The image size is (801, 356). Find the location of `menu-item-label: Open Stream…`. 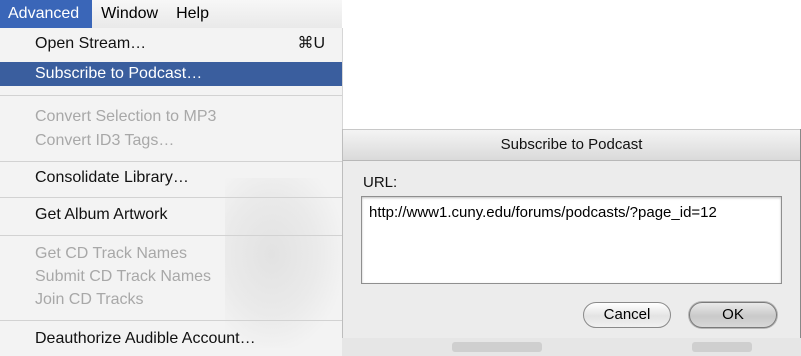

menu-item-label: Open Stream… is located at coordinates (91, 43).